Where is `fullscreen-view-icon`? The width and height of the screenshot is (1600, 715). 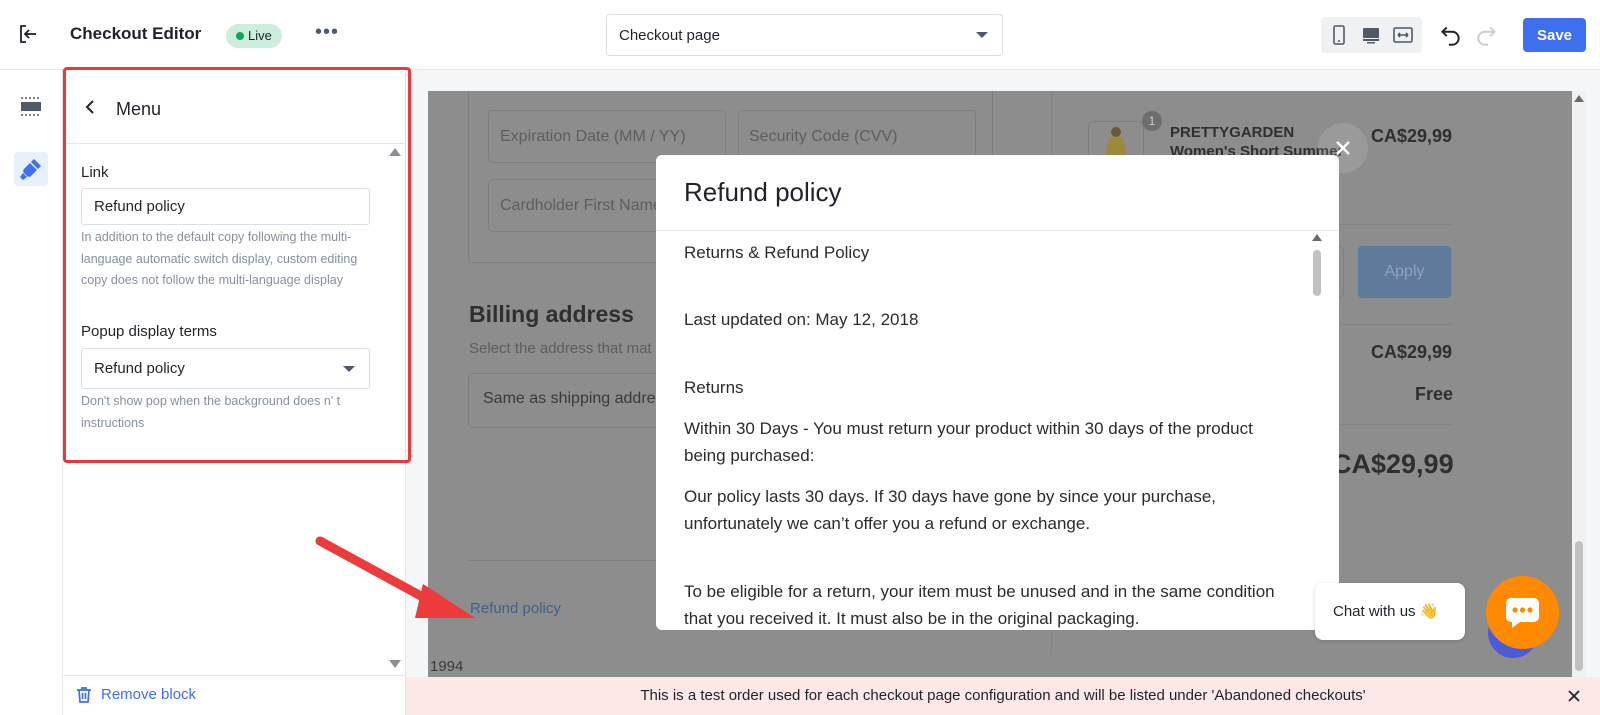 fullscreen-view-icon is located at coordinates (1403, 35).